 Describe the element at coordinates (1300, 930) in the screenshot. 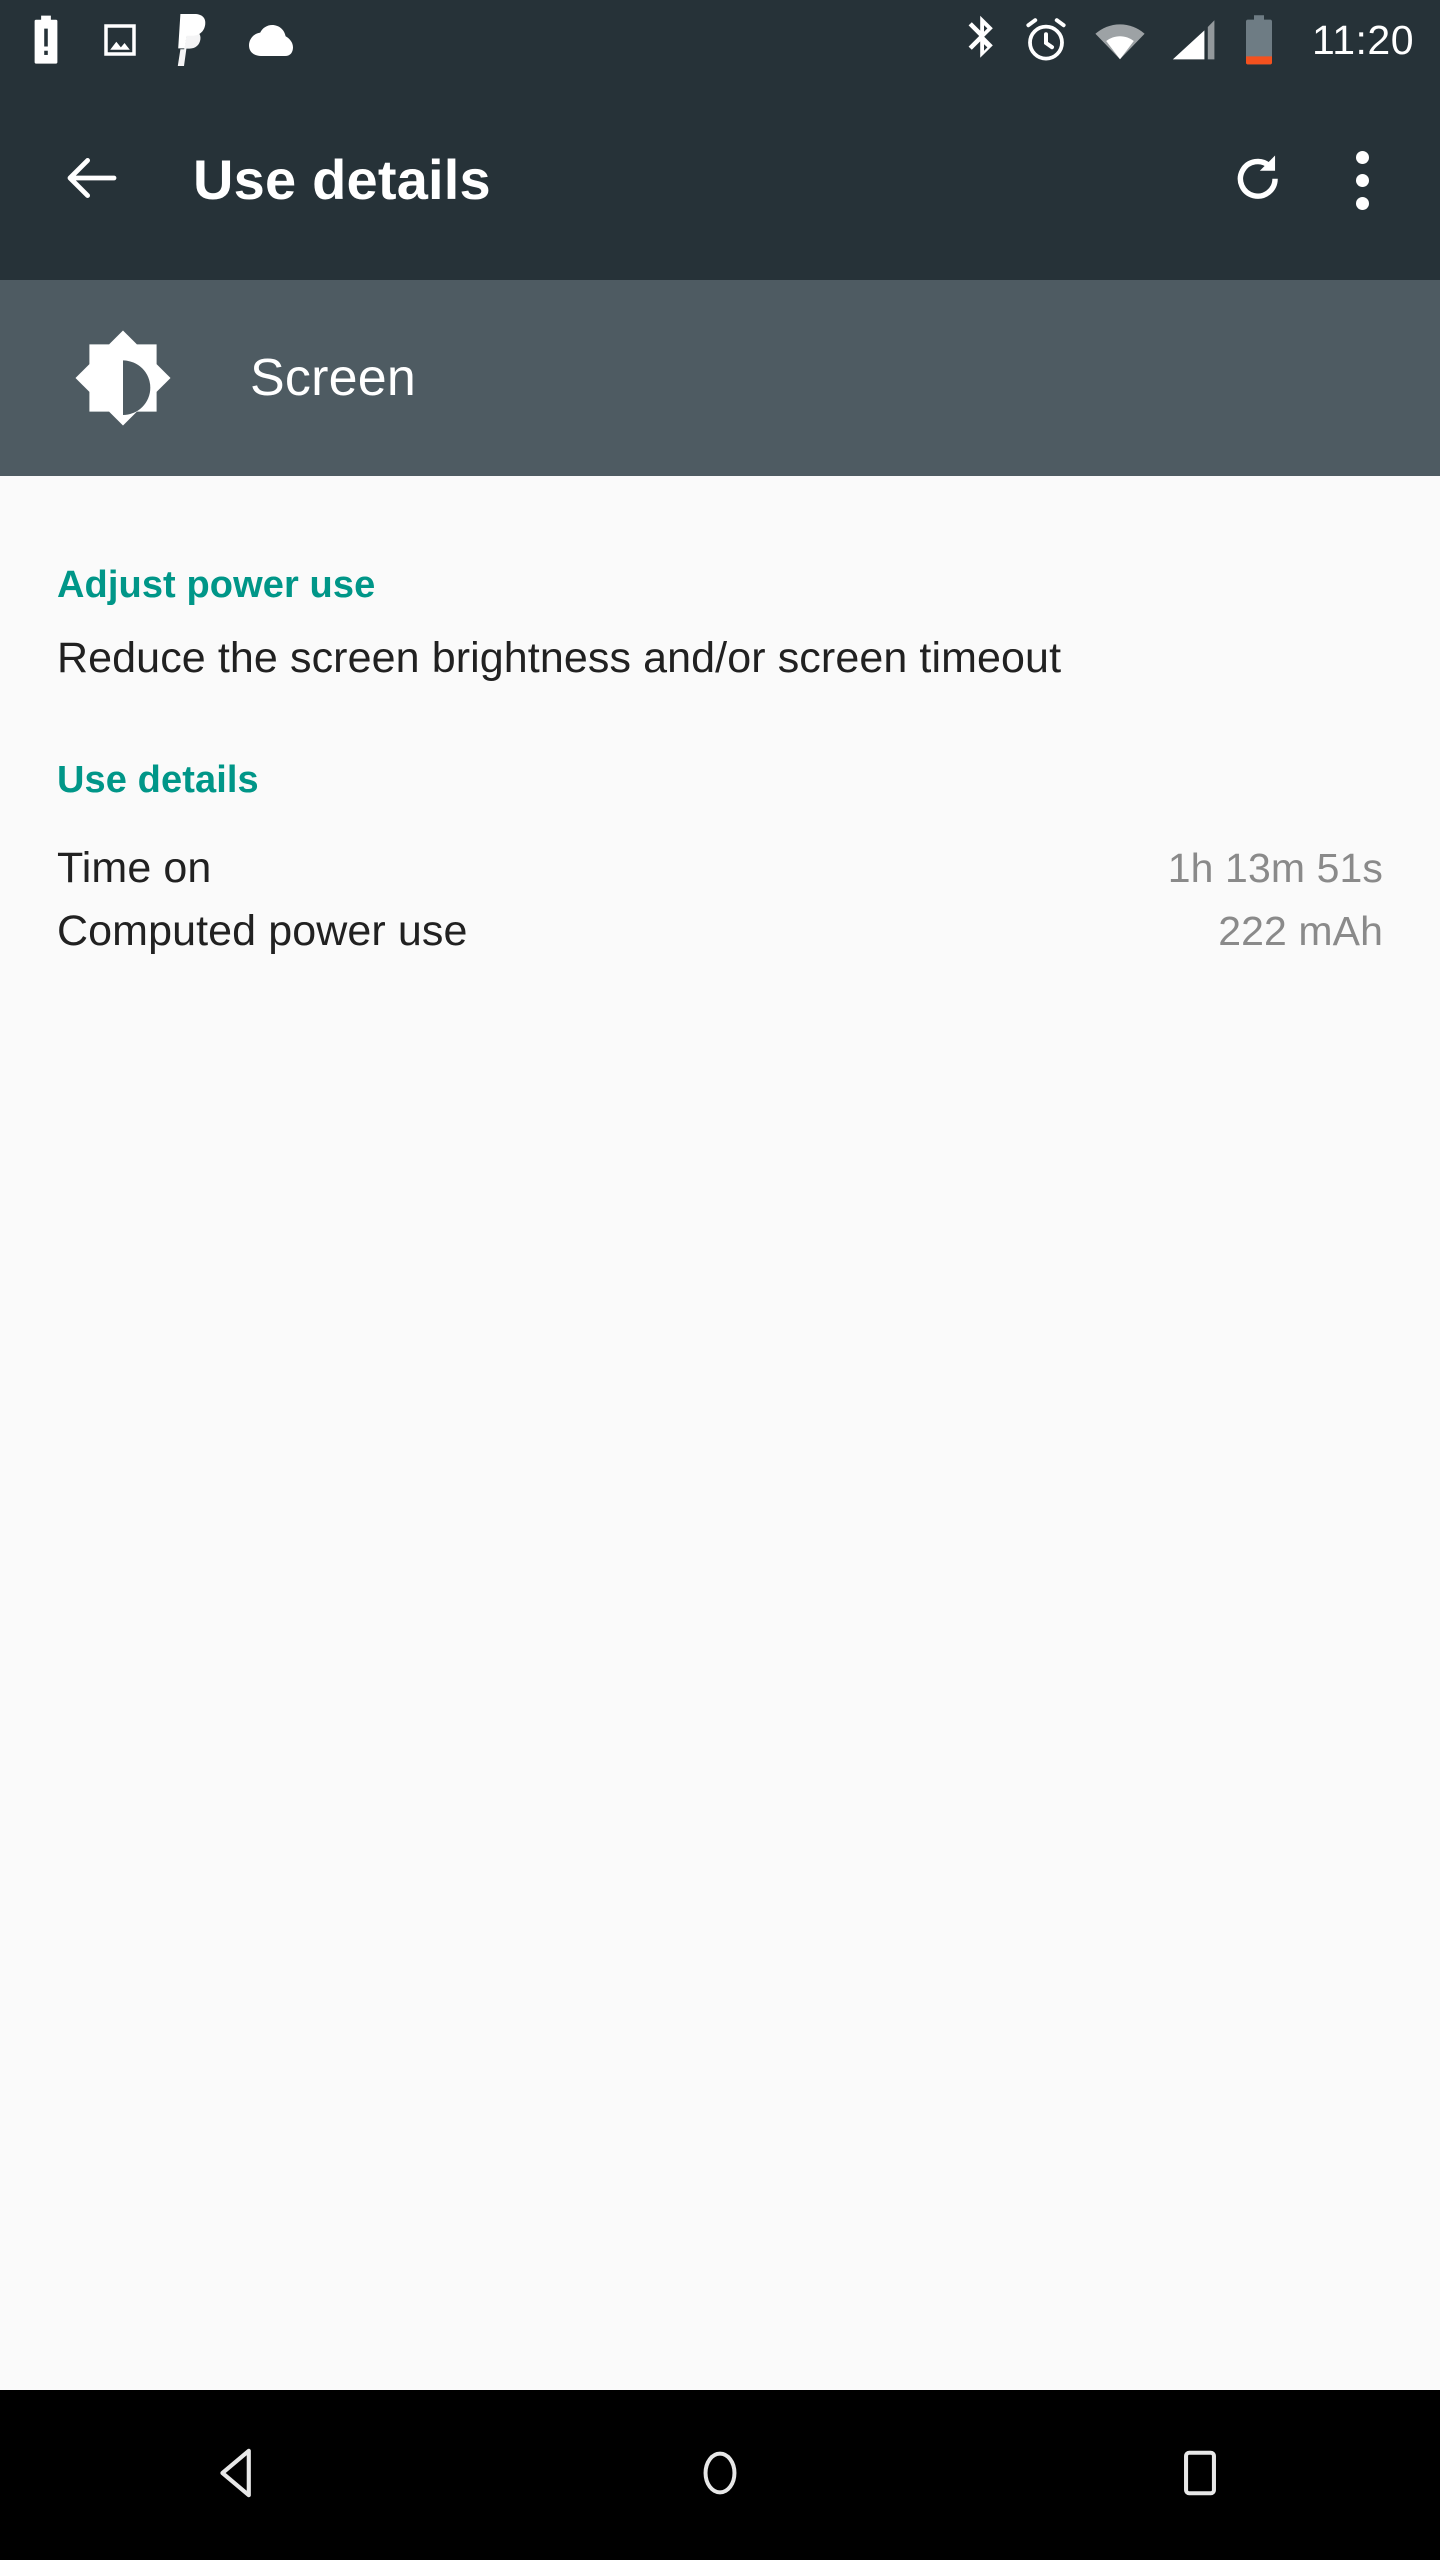

I see `detail-value: 222 mAh` at that location.